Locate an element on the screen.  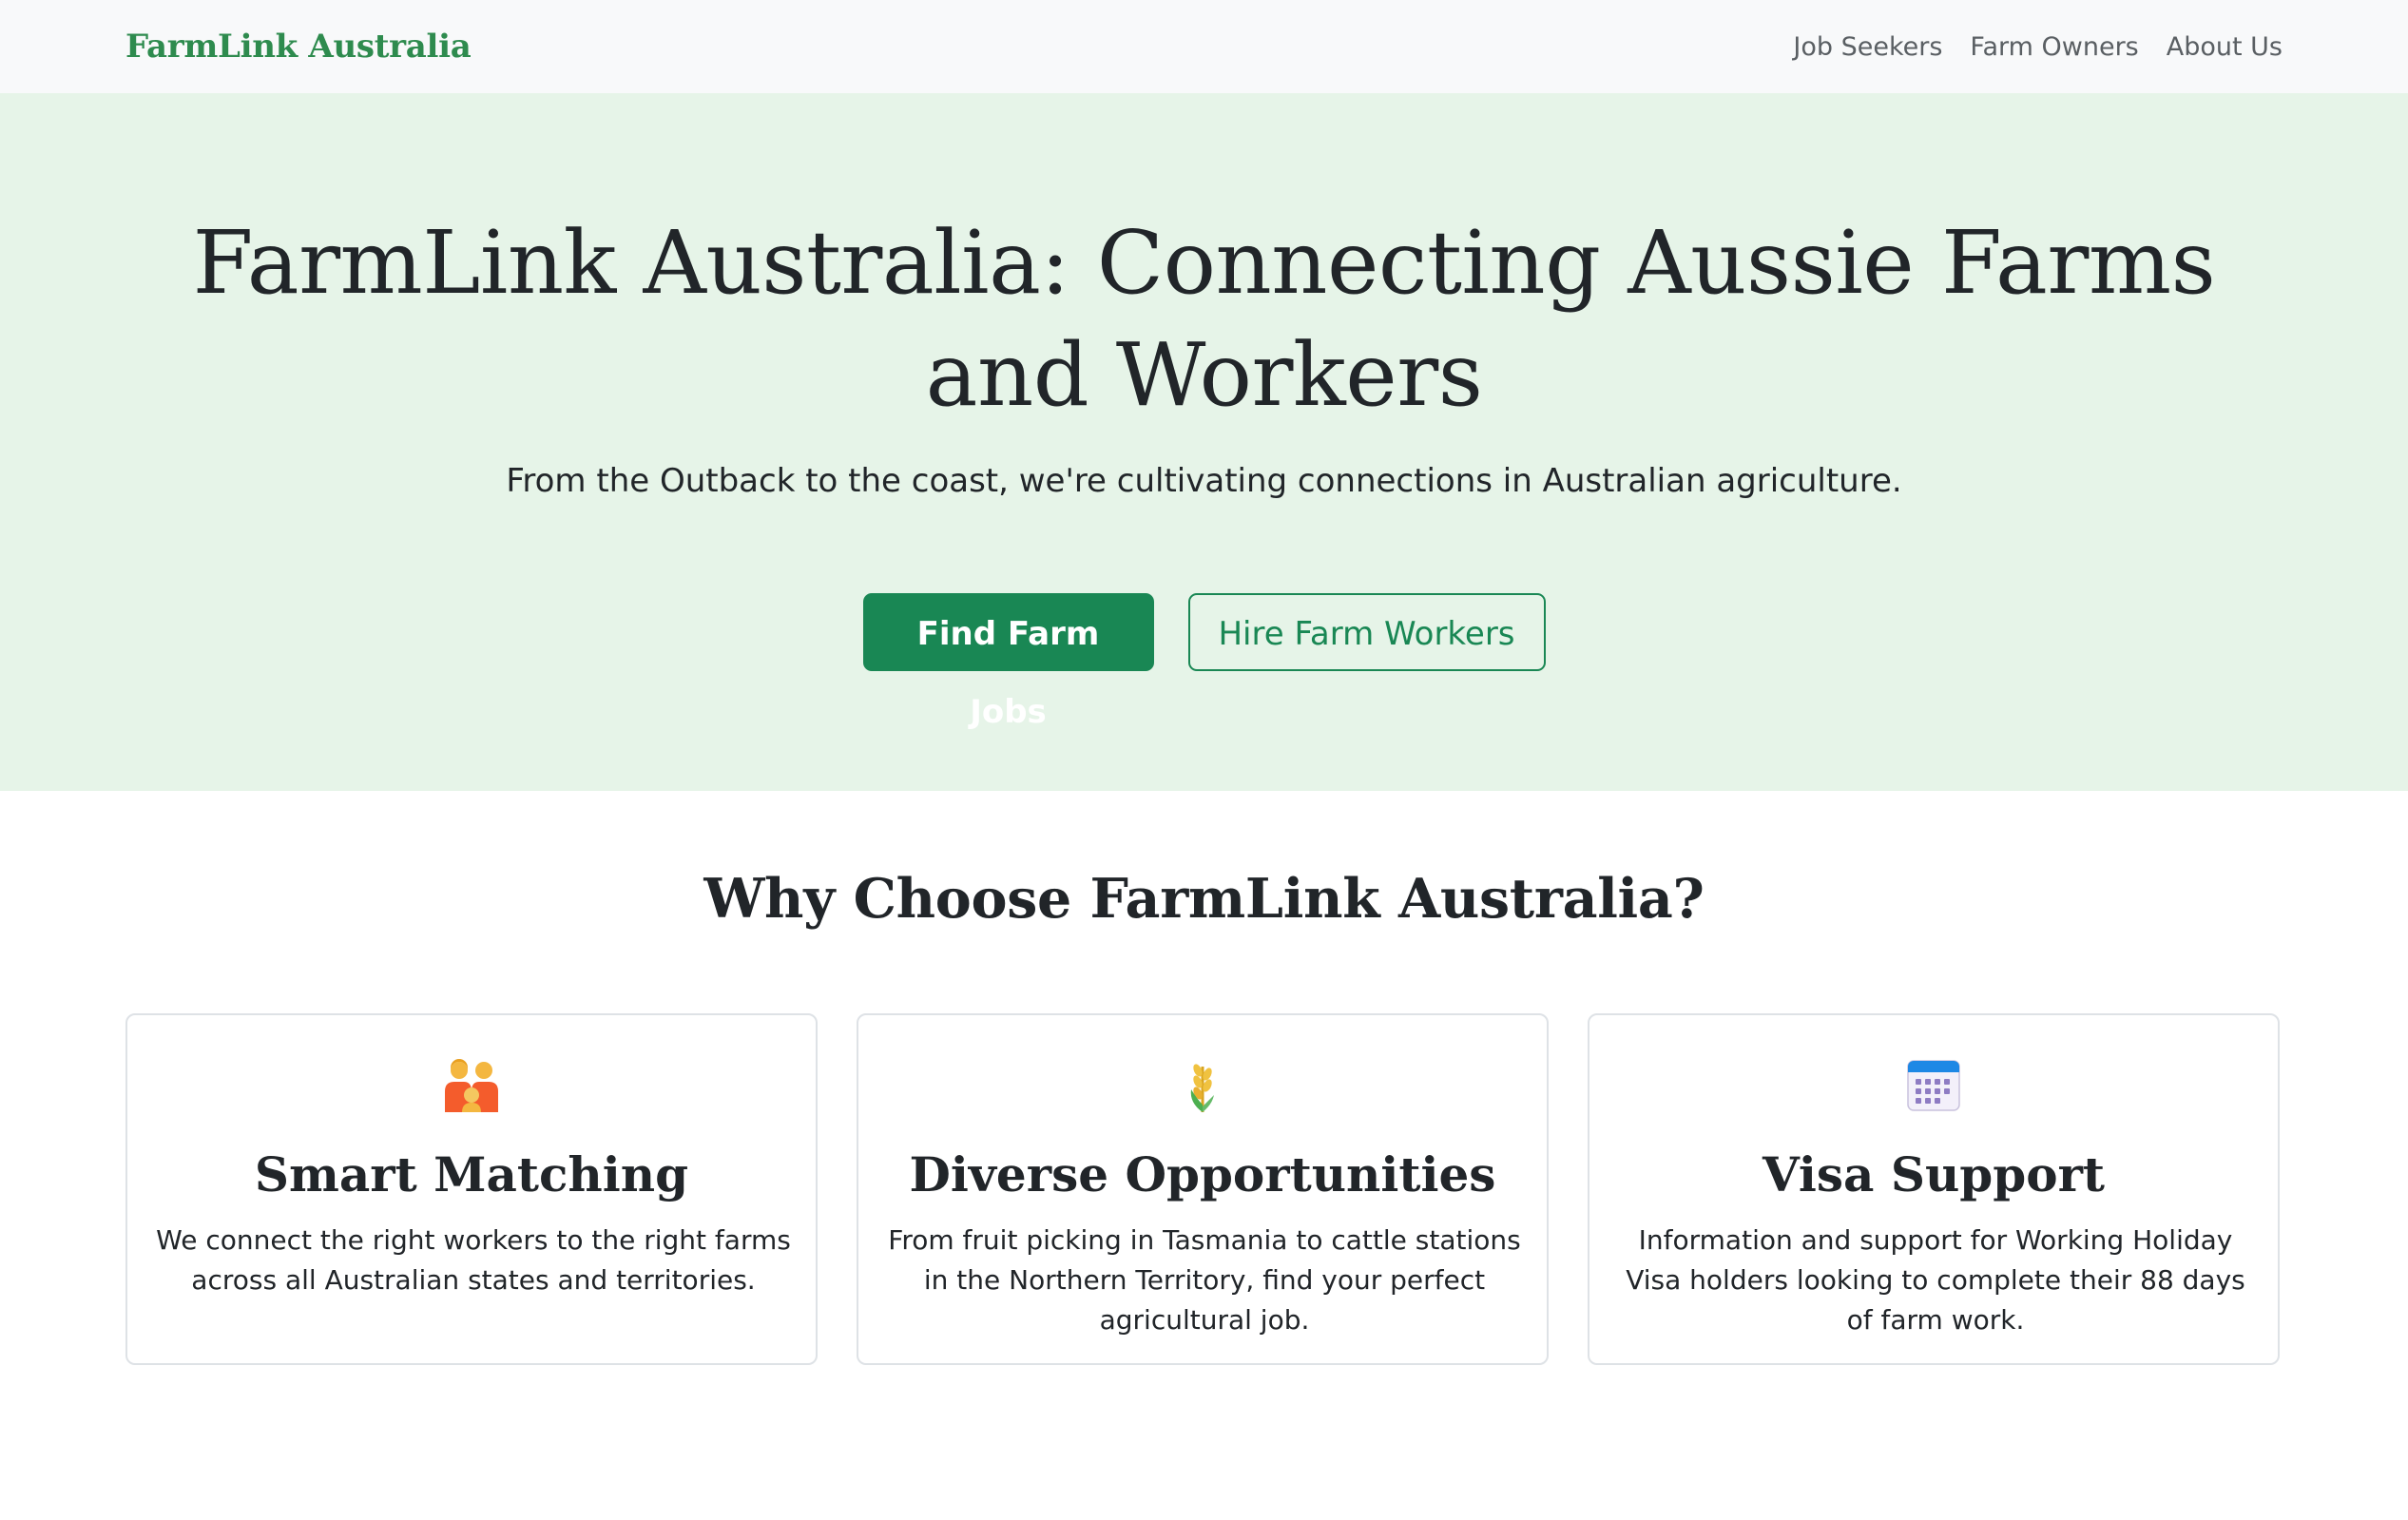
nav-link-farm-owners: Farm Owners is located at coordinates (2054, 47).